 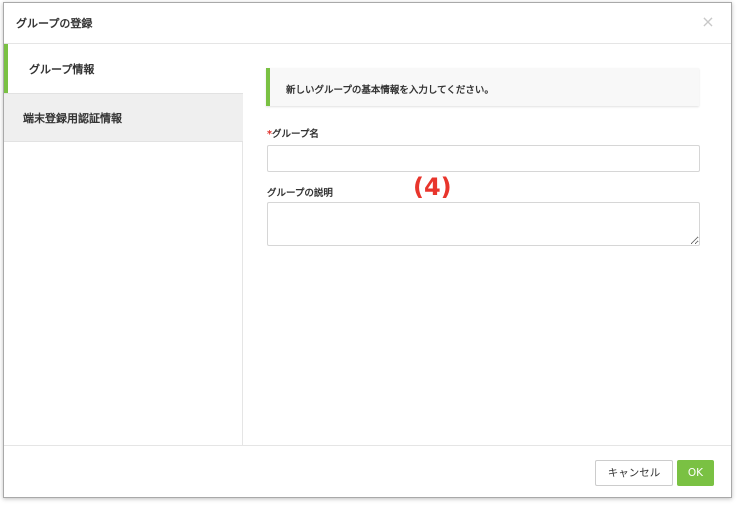 I want to click on group-name-label: *グループ名, so click(x=293, y=133).